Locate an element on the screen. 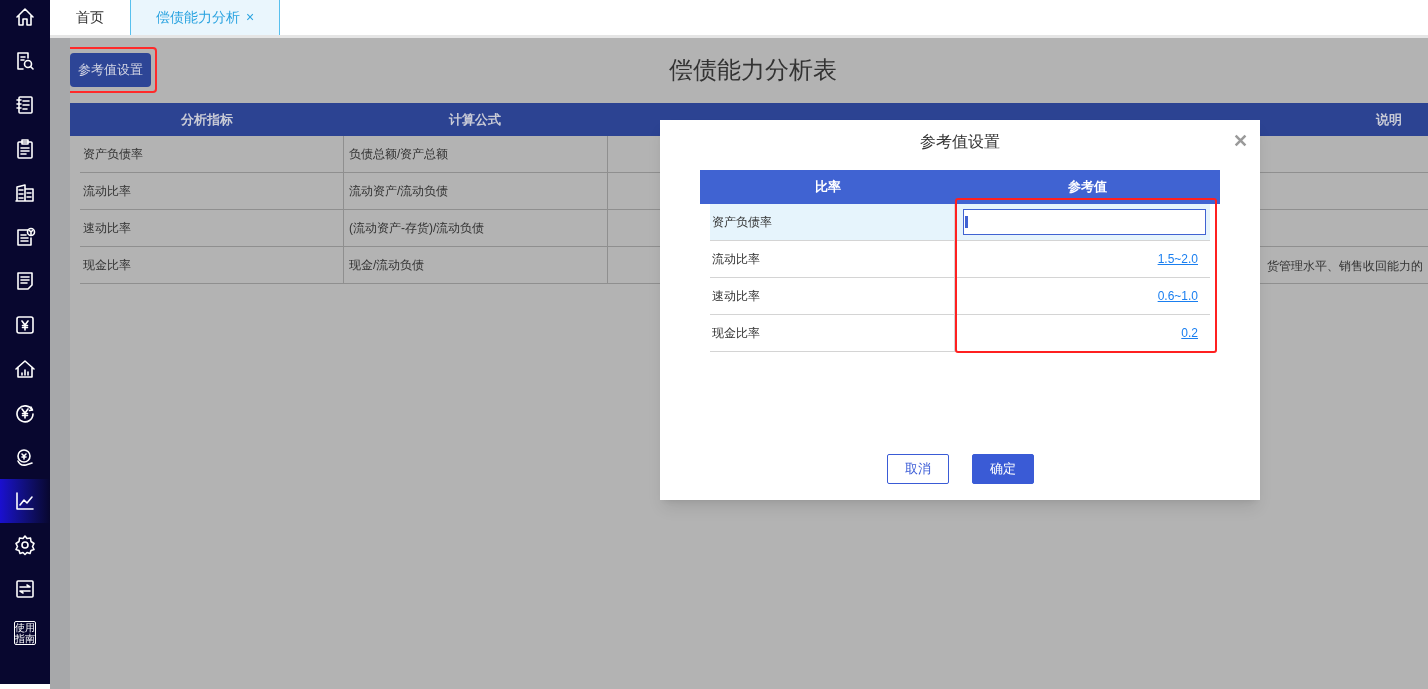 The height and width of the screenshot is (689, 1428). table-cell-text: 货管理水平、销售收回能力的 is located at coordinates (1345, 266).